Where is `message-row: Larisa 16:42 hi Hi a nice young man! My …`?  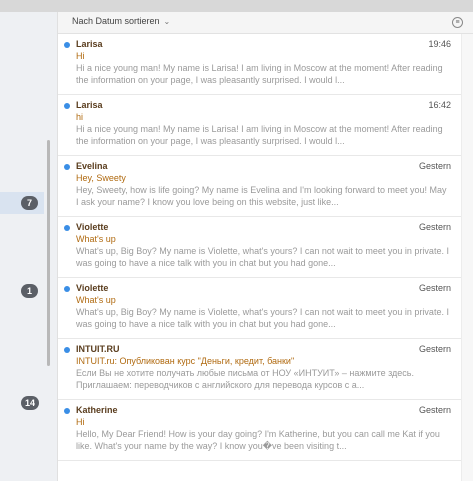
message-row: Larisa 16:42 hi Hi a nice young man! My … is located at coordinates (259, 125).